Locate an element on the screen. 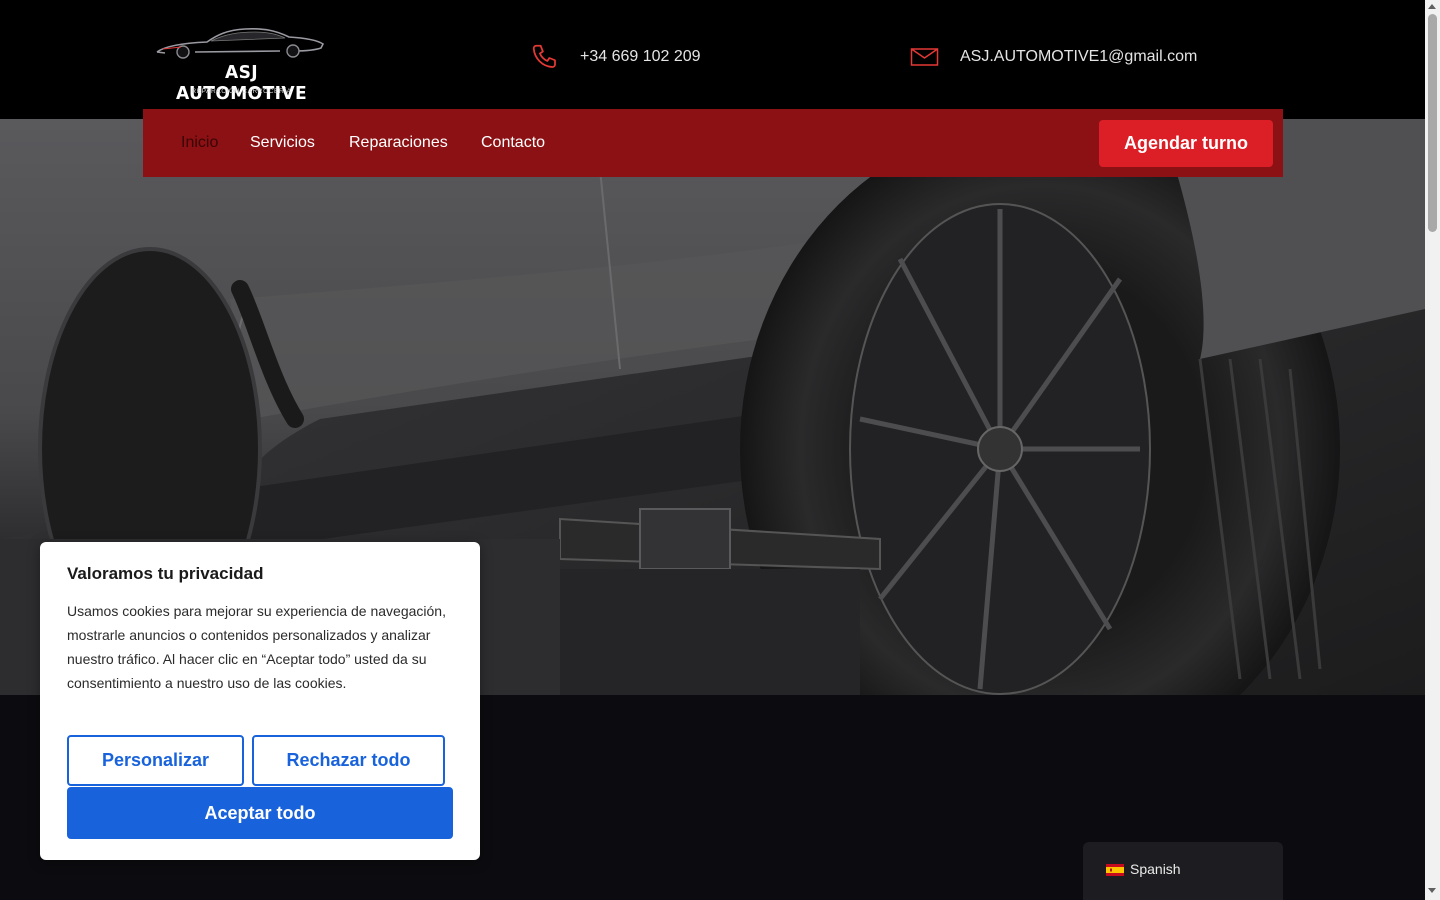 The height and width of the screenshot is (900, 1440). customize-button: Personalizar is located at coordinates (155, 760).